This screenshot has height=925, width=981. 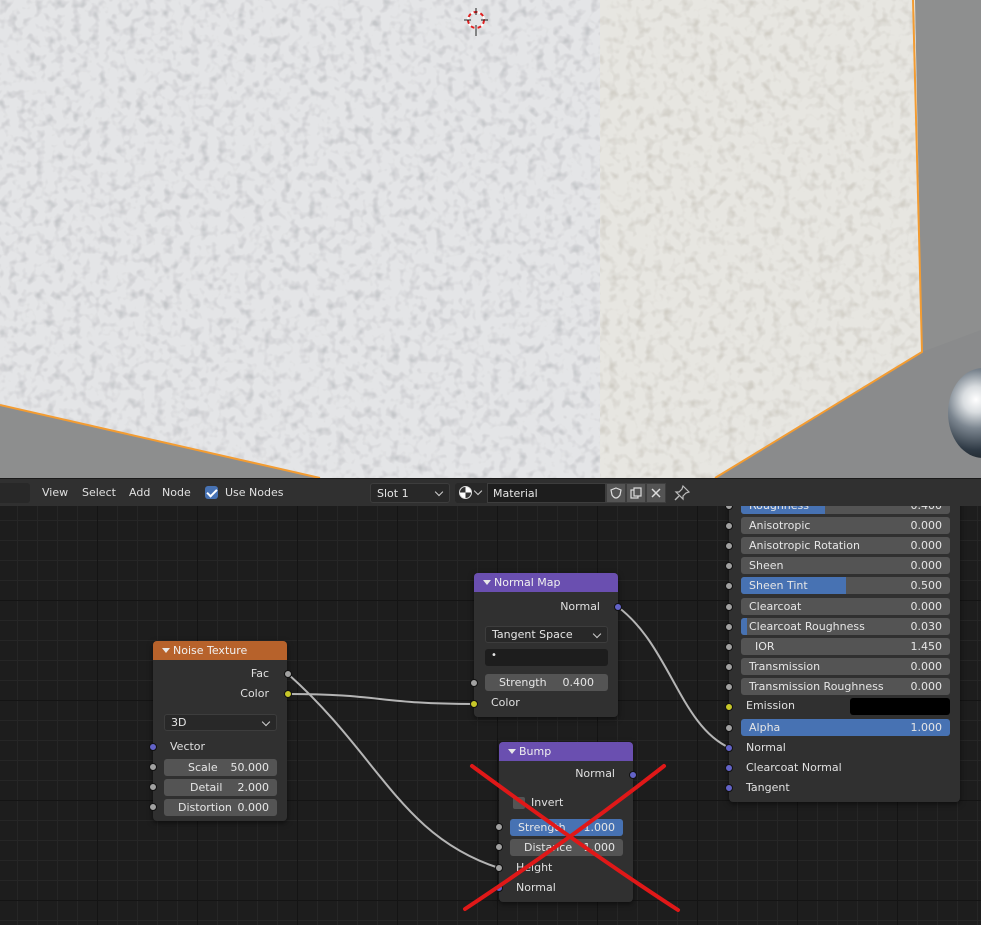 What do you see at coordinates (254, 492) in the screenshot?
I see `use-nodes-label: Use Nodes` at bounding box center [254, 492].